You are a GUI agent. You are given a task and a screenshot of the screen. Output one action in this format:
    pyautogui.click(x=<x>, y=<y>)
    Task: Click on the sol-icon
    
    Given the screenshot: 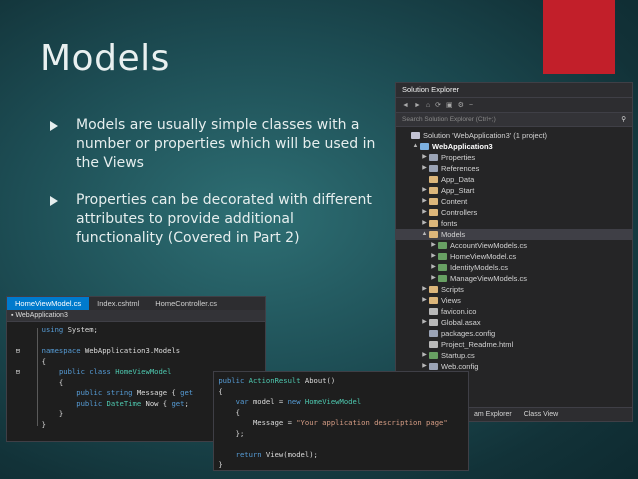 What is the action you would take?
    pyautogui.click(x=415, y=135)
    